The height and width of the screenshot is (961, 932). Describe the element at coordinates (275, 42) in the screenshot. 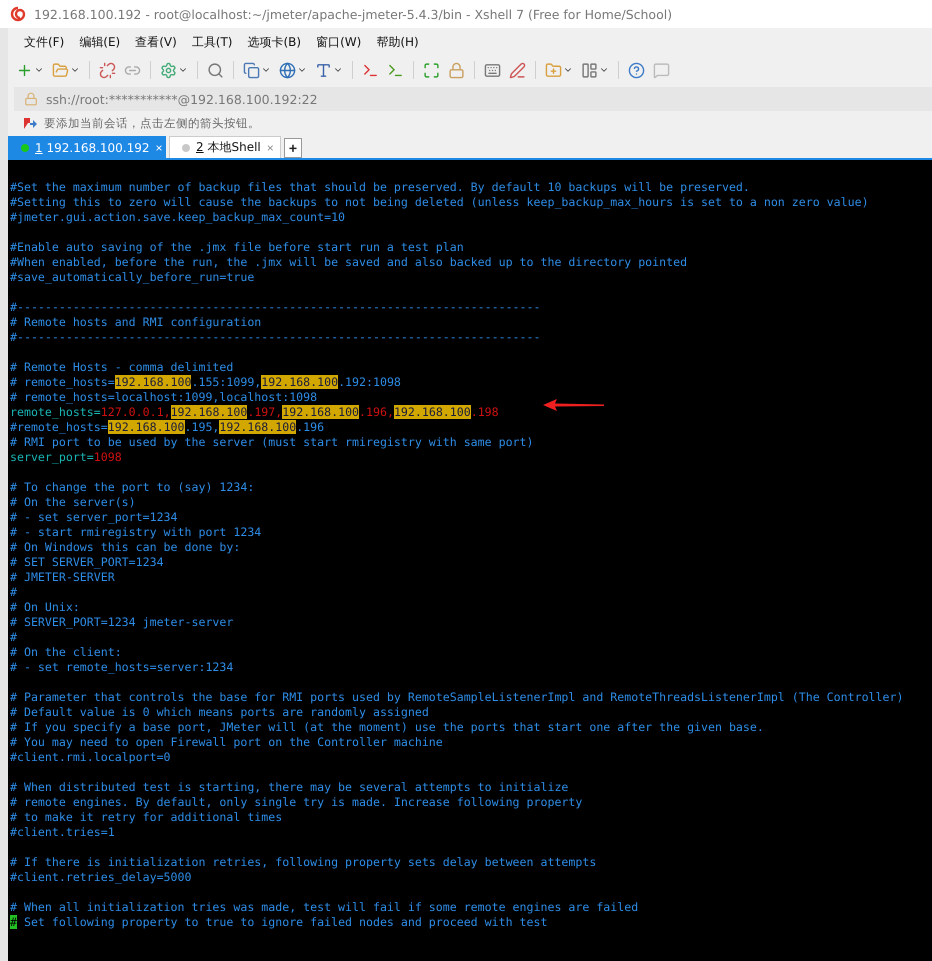

I see `menu-item: 选项卡(B)` at that location.